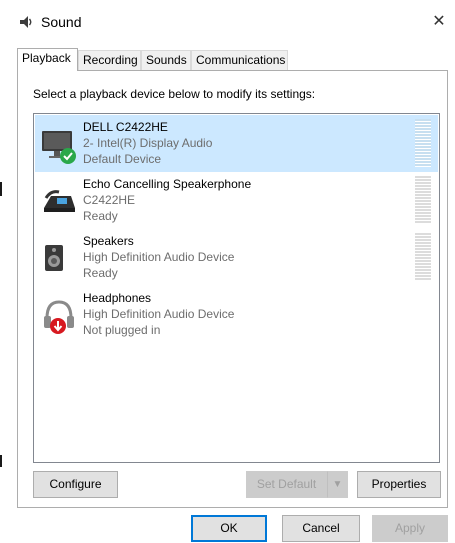 The height and width of the screenshot is (543, 455). Describe the element at coordinates (59, 147) in the screenshot. I see `monitor-icon` at that location.